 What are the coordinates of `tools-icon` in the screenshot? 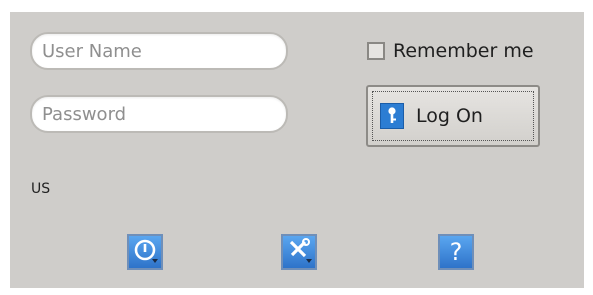 It's located at (299, 252).